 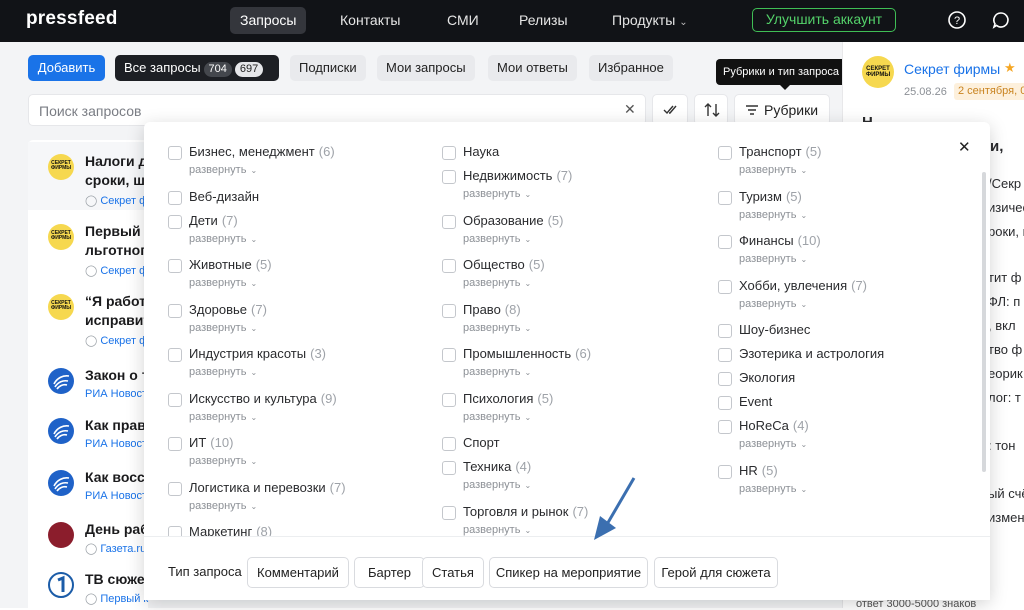 What do you see at coordinates (328, 68) in the screenshot?
I see `tab-subscriptions: Подписки` at bounding box center [328, 68].